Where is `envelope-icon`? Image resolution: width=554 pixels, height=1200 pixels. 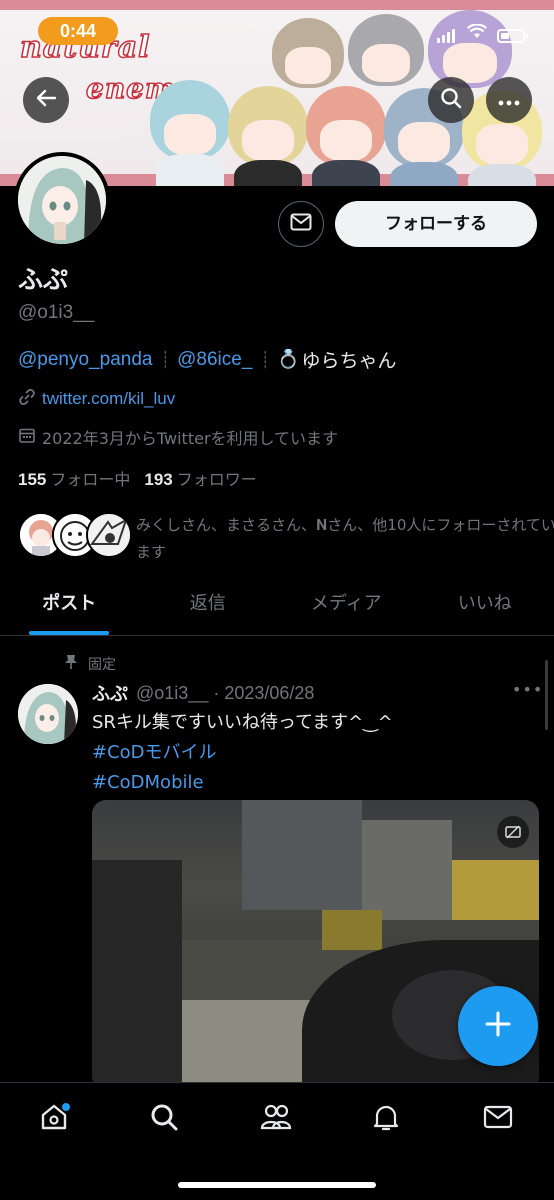 envelope-icon is located at coordinates (498, 1119).